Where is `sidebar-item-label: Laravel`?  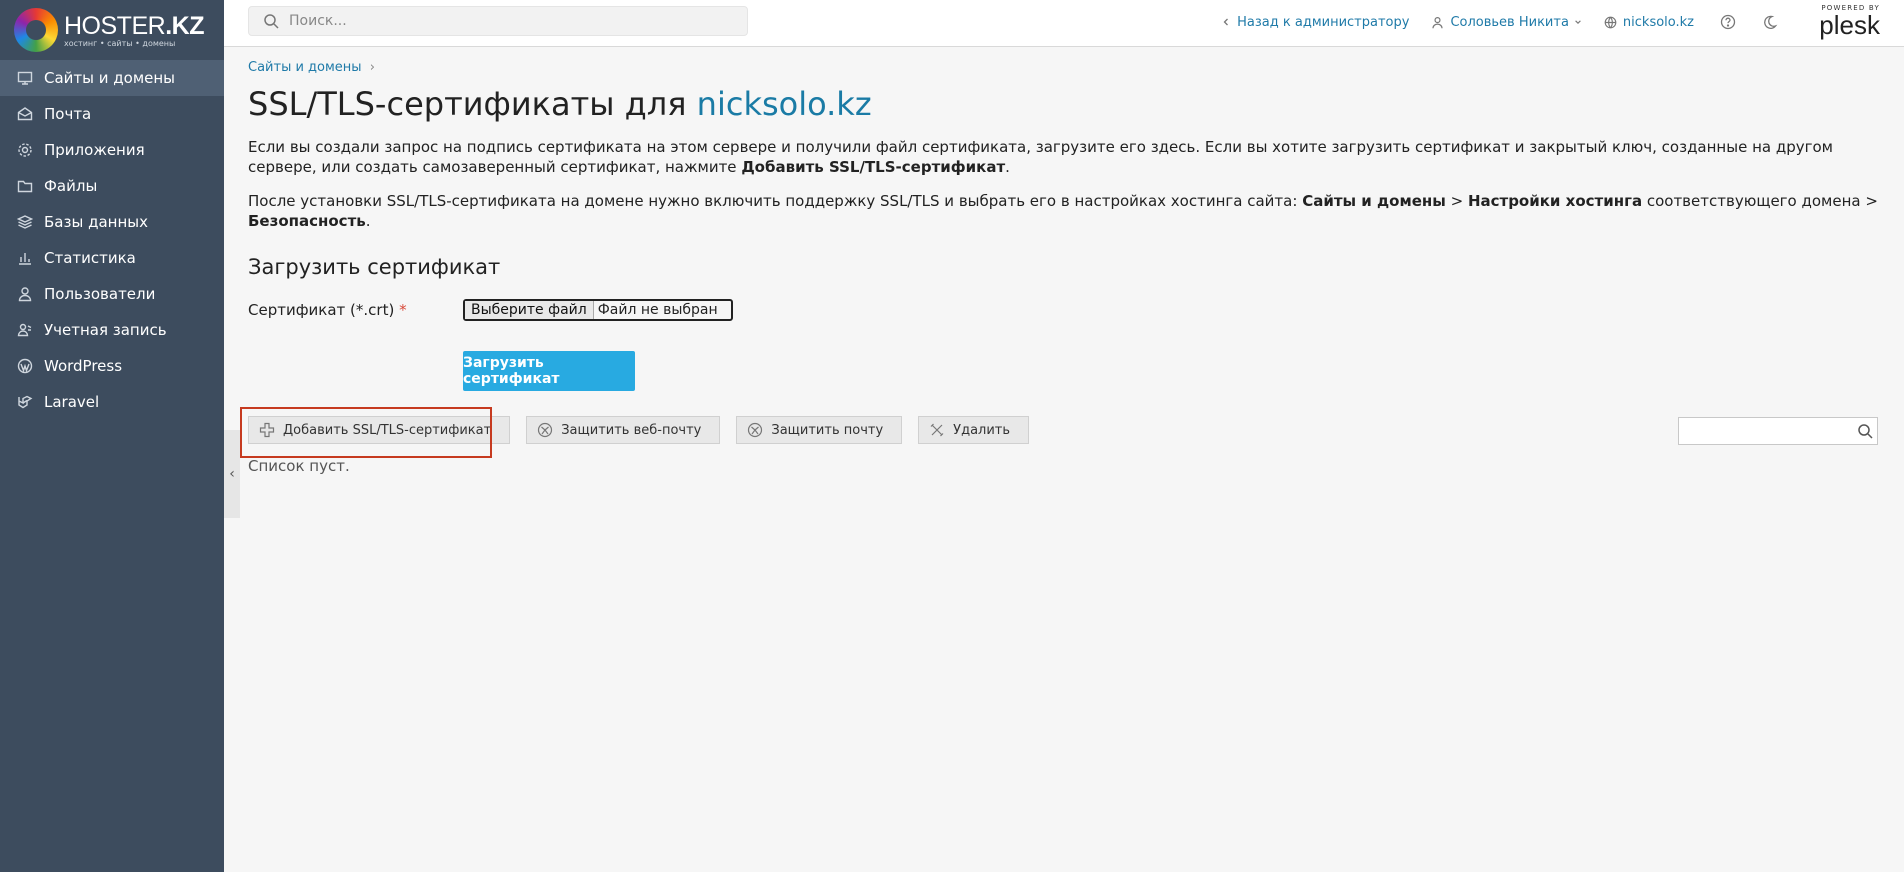 sidebar-item-label: Laravel is located at coordinates (72, 402).